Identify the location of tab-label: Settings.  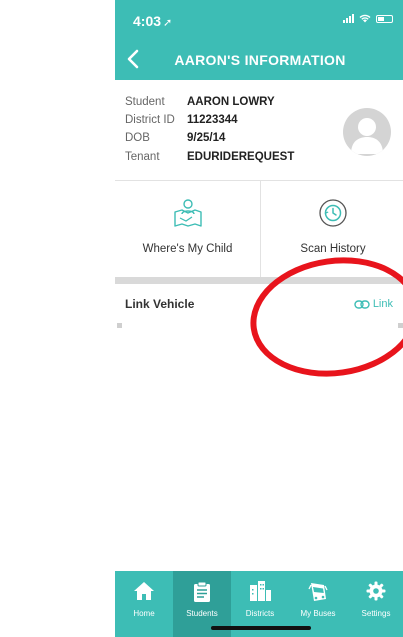
(376, 613).